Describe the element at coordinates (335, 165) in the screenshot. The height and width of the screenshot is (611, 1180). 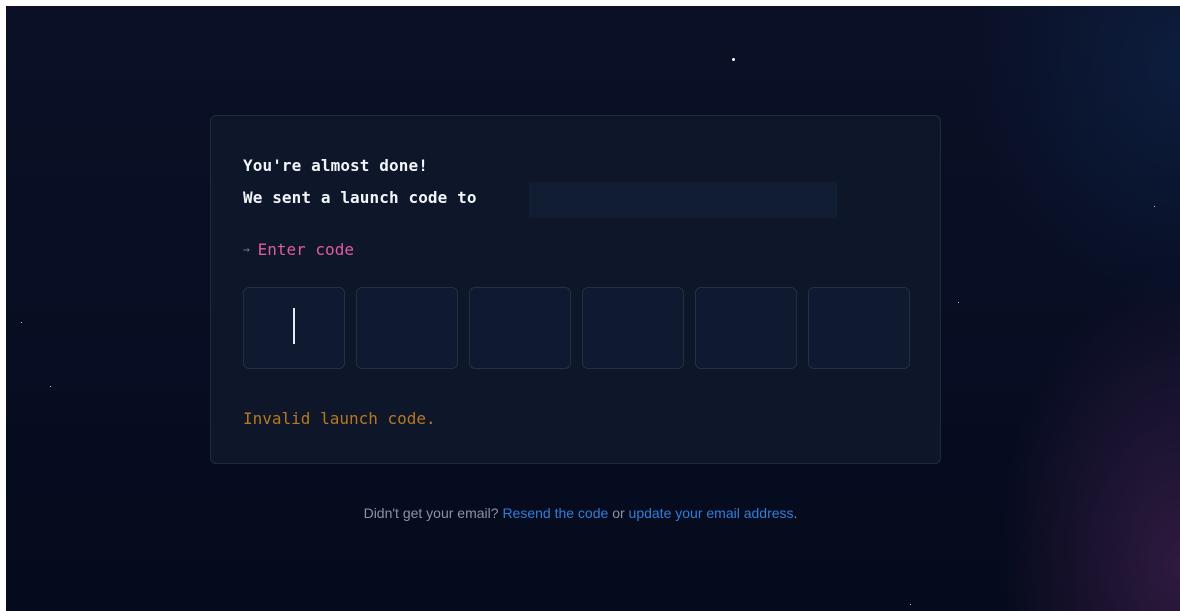
I see `heading: You're almost done!` at that location.